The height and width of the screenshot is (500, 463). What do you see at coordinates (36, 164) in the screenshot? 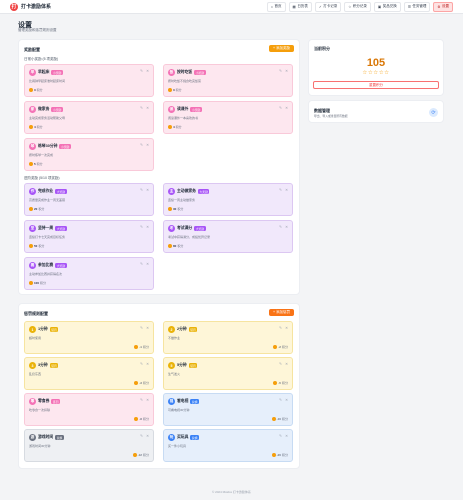
I see `item-points: 5 积分` at bounding box center [36, 164].